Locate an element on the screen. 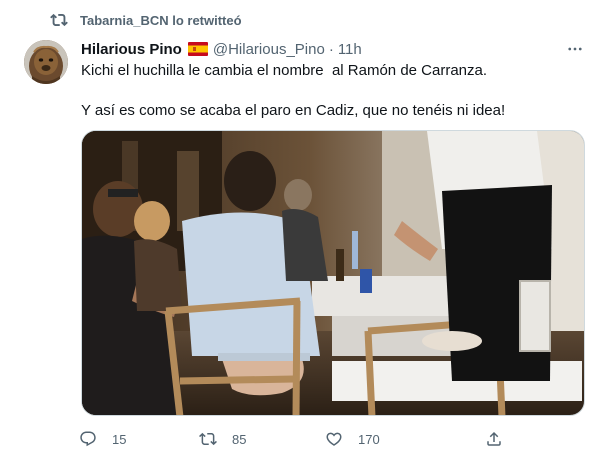 The height and width of the screenshot is (458, 590). like-count: 170 is located at coordinates (369, 439).